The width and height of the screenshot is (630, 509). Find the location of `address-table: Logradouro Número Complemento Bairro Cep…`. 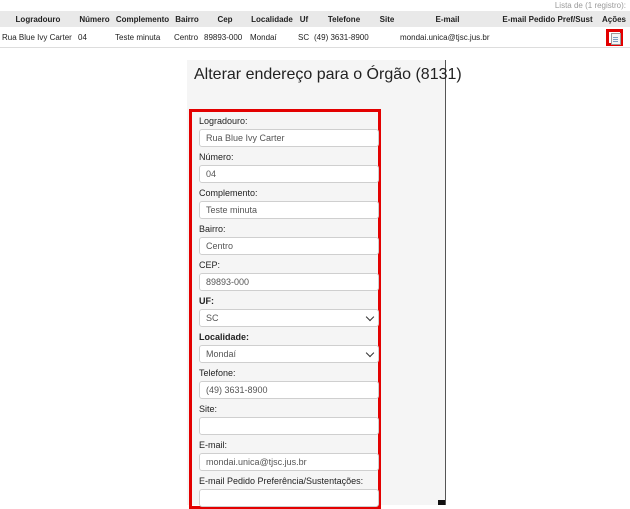

address-table: Logradouro Número Complemento Bairro Cep… is located at coordinates (315, 29).